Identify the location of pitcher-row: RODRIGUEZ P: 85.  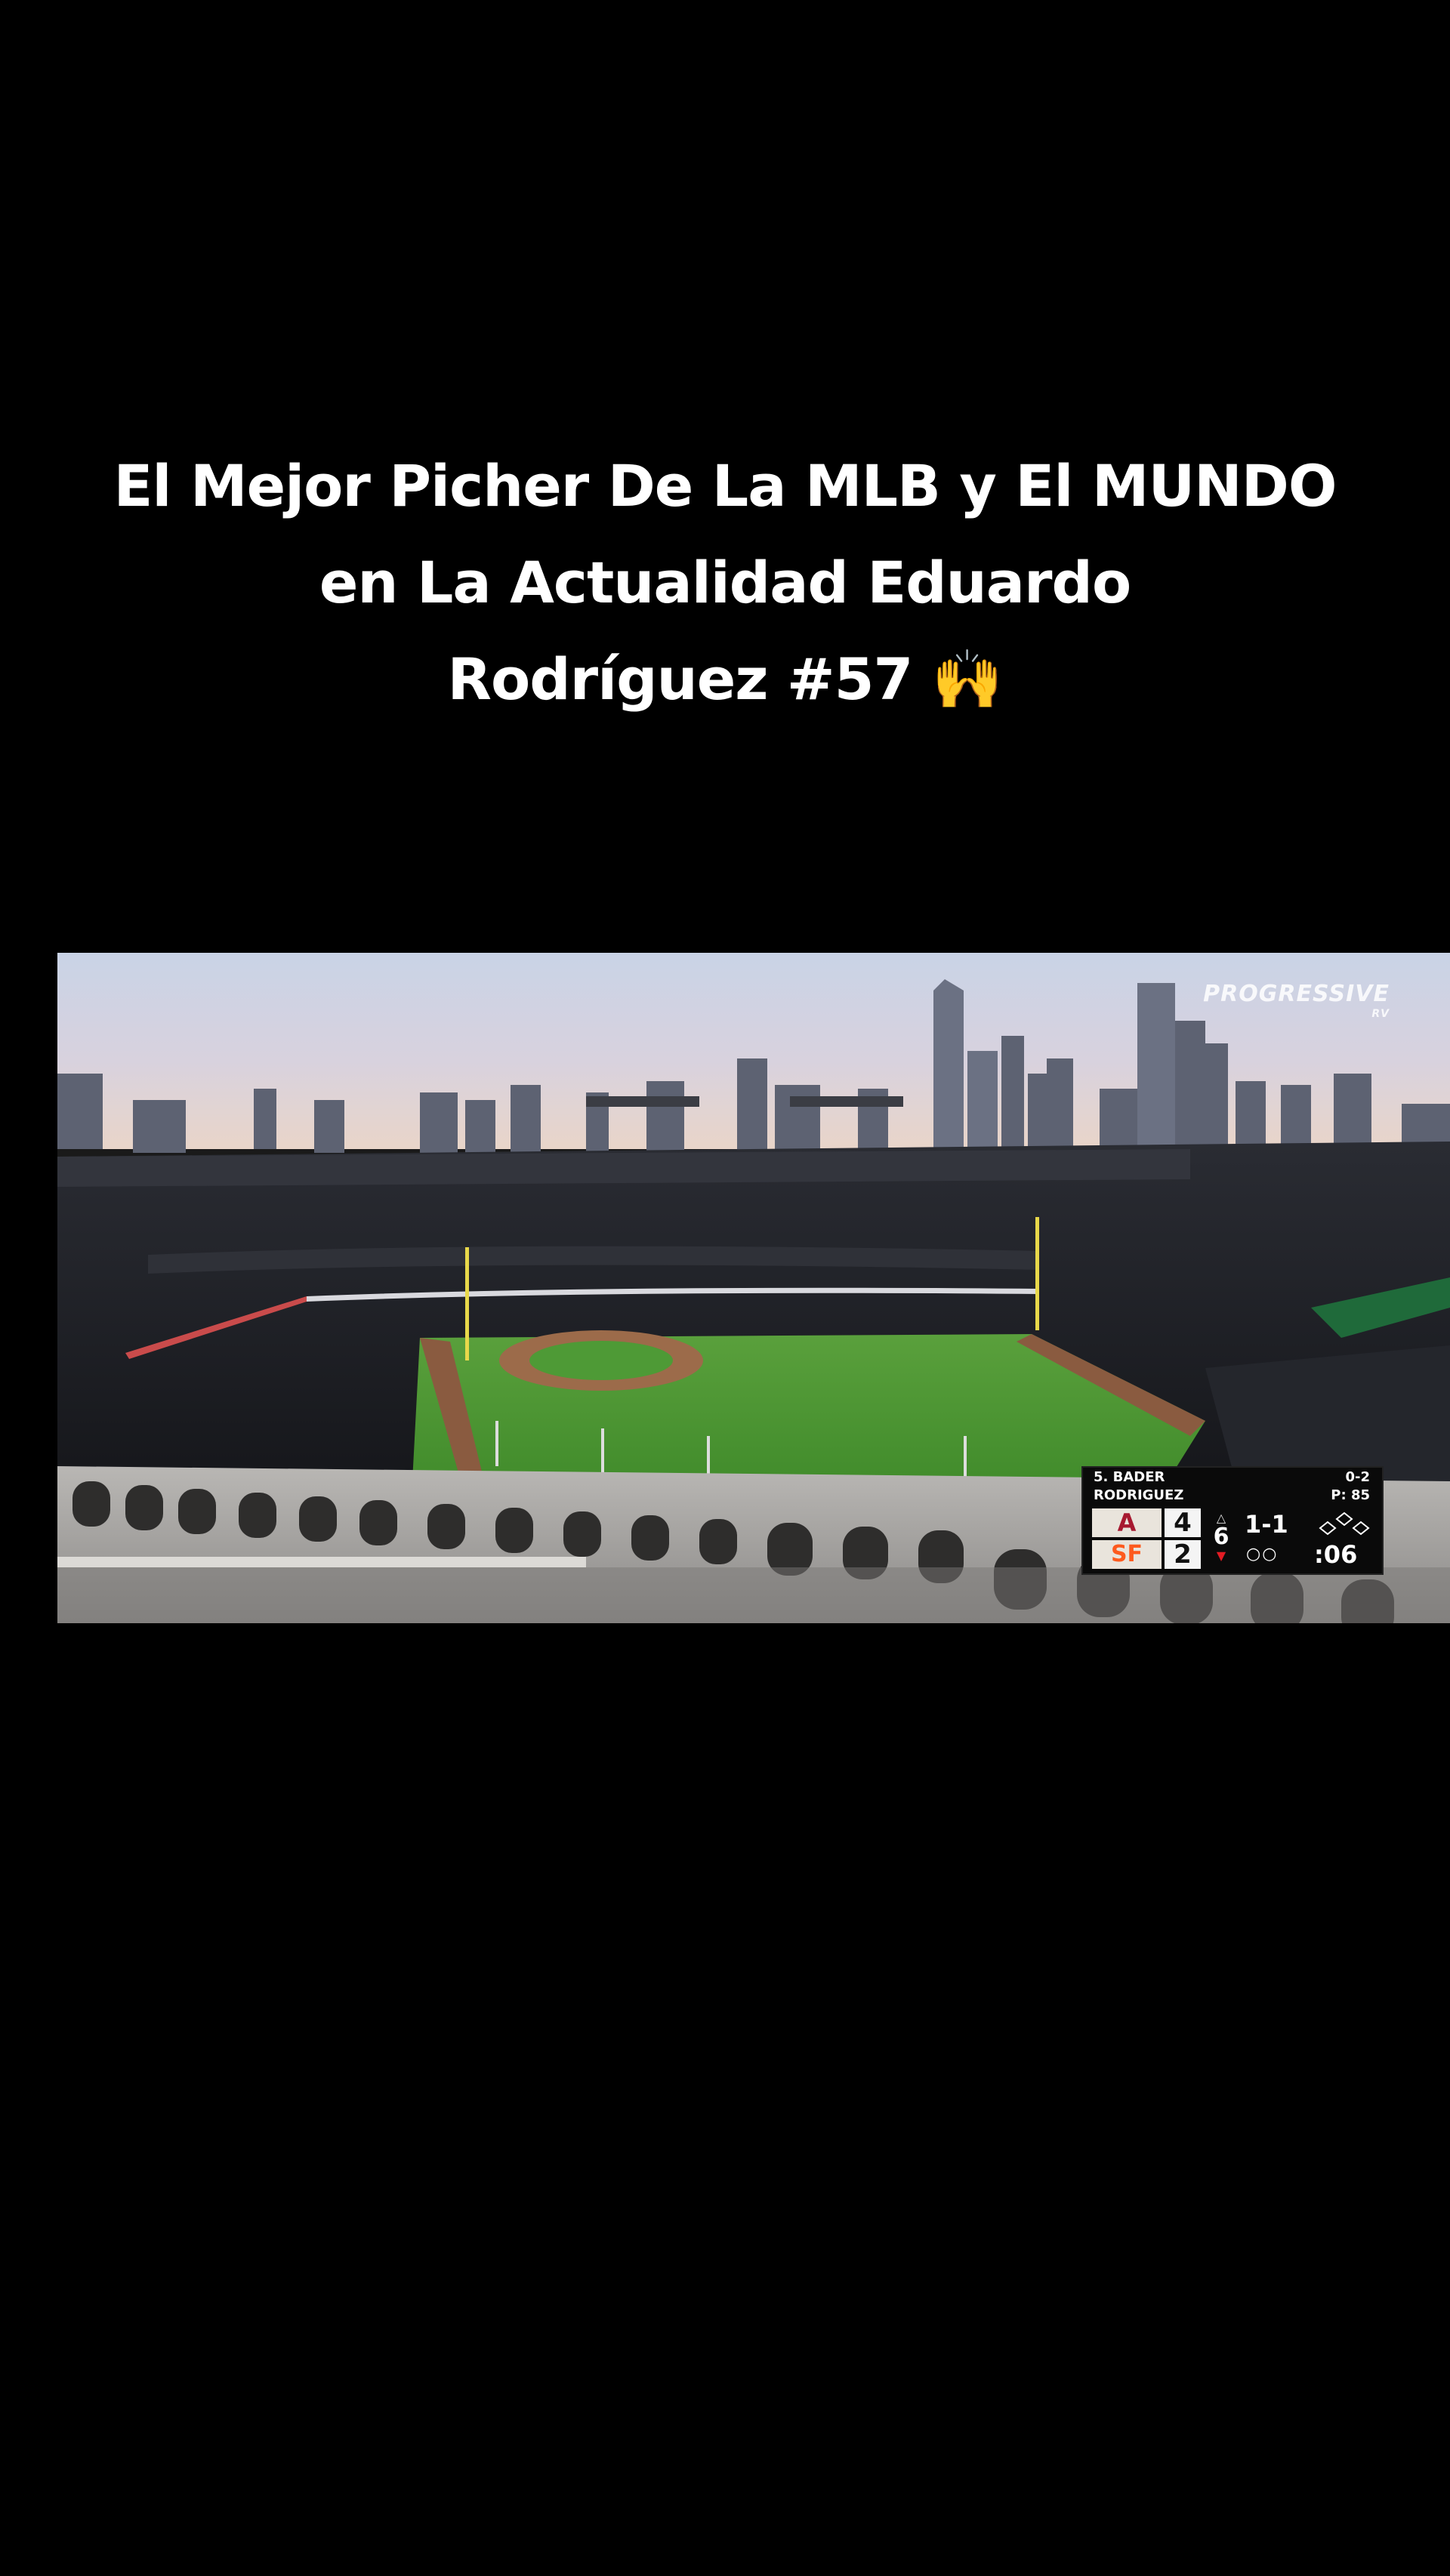
(1232, 1495).